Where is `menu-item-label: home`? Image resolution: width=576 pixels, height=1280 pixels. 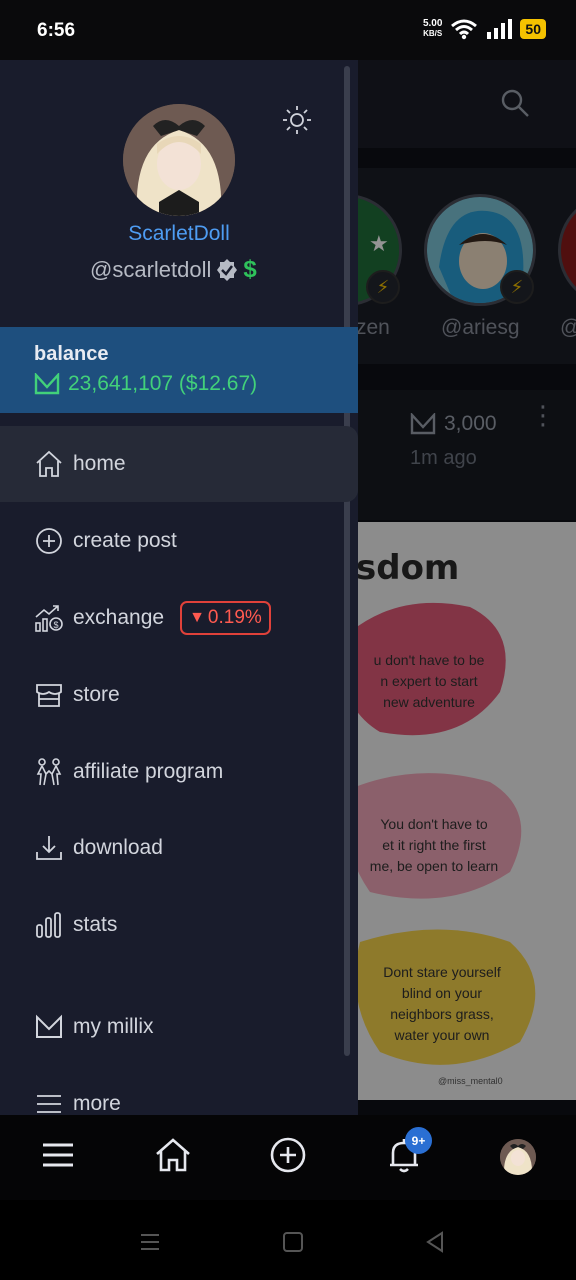
menu-item-label: home is located at coordinates (99, 463).